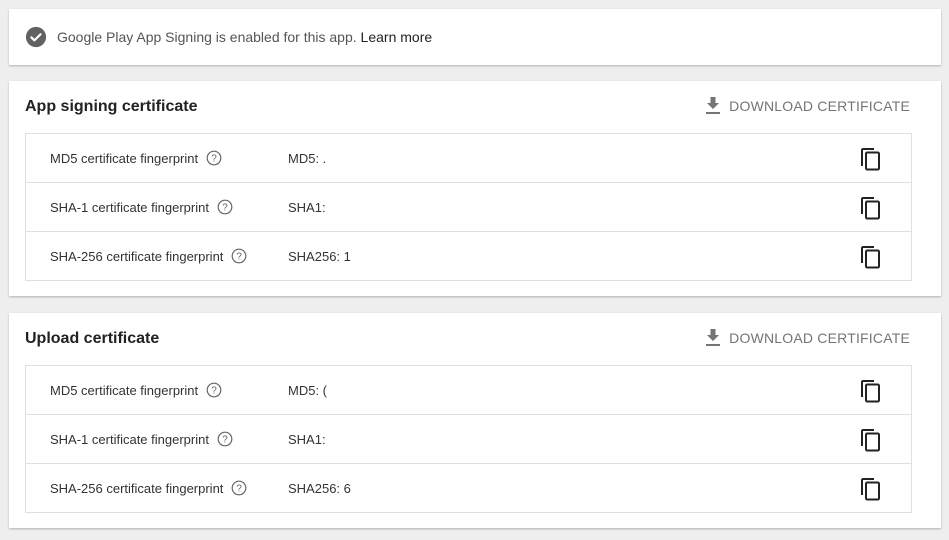  Describe the element at coordinates (307, 158) in the screenshot. I see `fingerprint-value: MD5: .` at that location.